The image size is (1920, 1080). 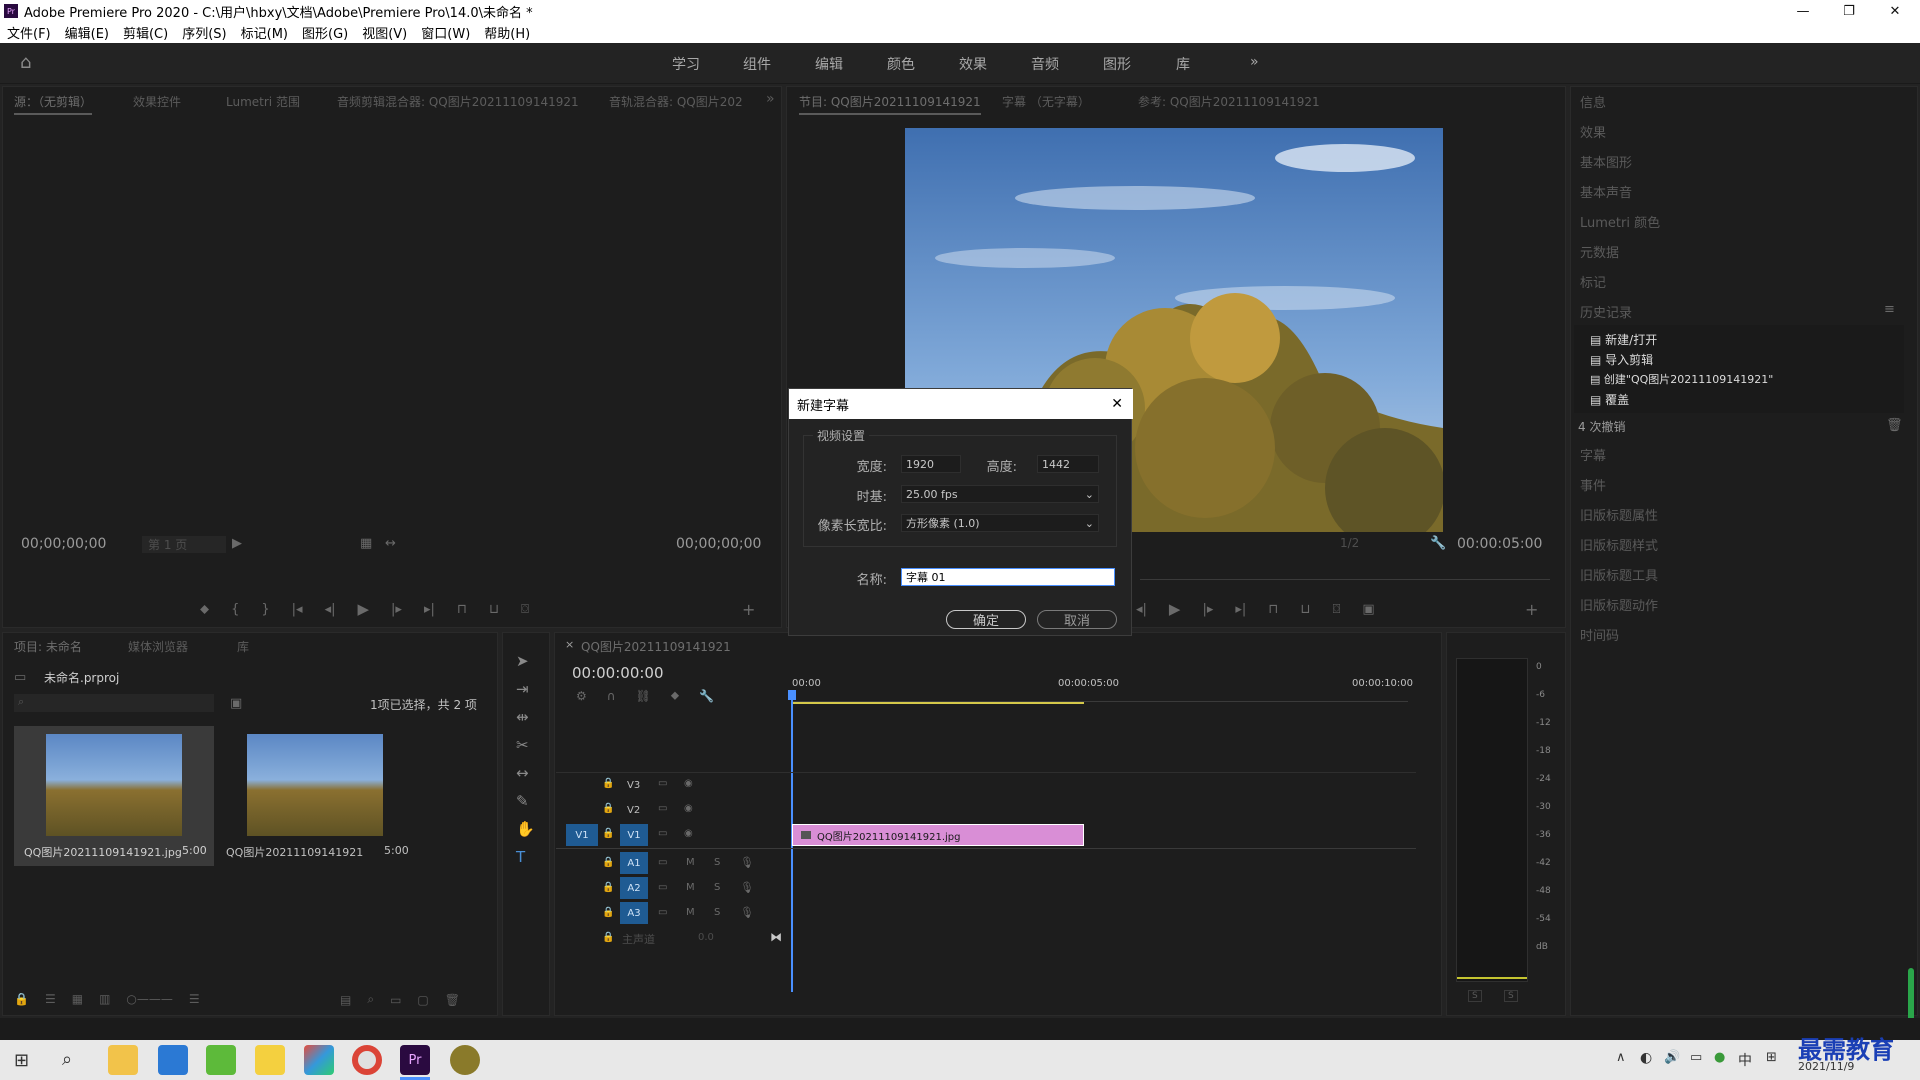 I want to click on panel-overflow-icon: », so click(x=770, y=99).